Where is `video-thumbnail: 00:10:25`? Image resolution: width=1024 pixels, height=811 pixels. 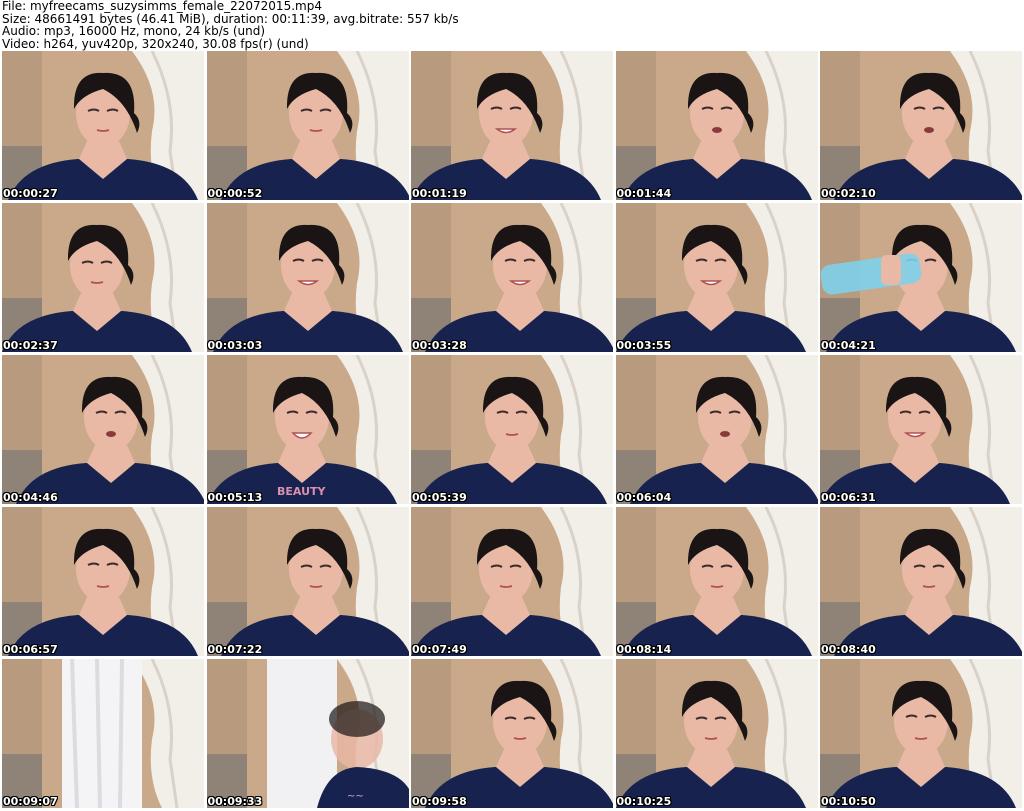
video-thumbnail: 00:10:25 is located at coordinates (716, 733).